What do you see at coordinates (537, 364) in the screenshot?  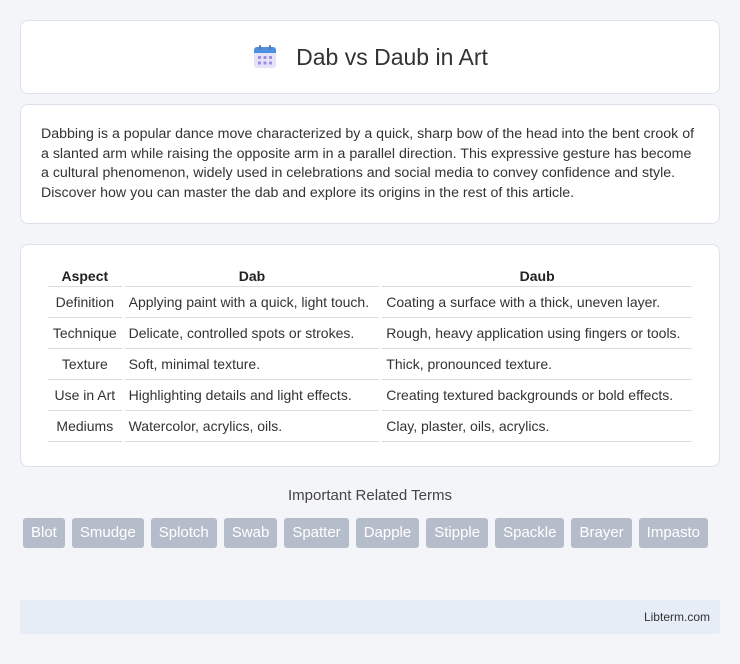 I see `cell-daub: Thick, pronounced texture.` at bounding box center [537, 364].